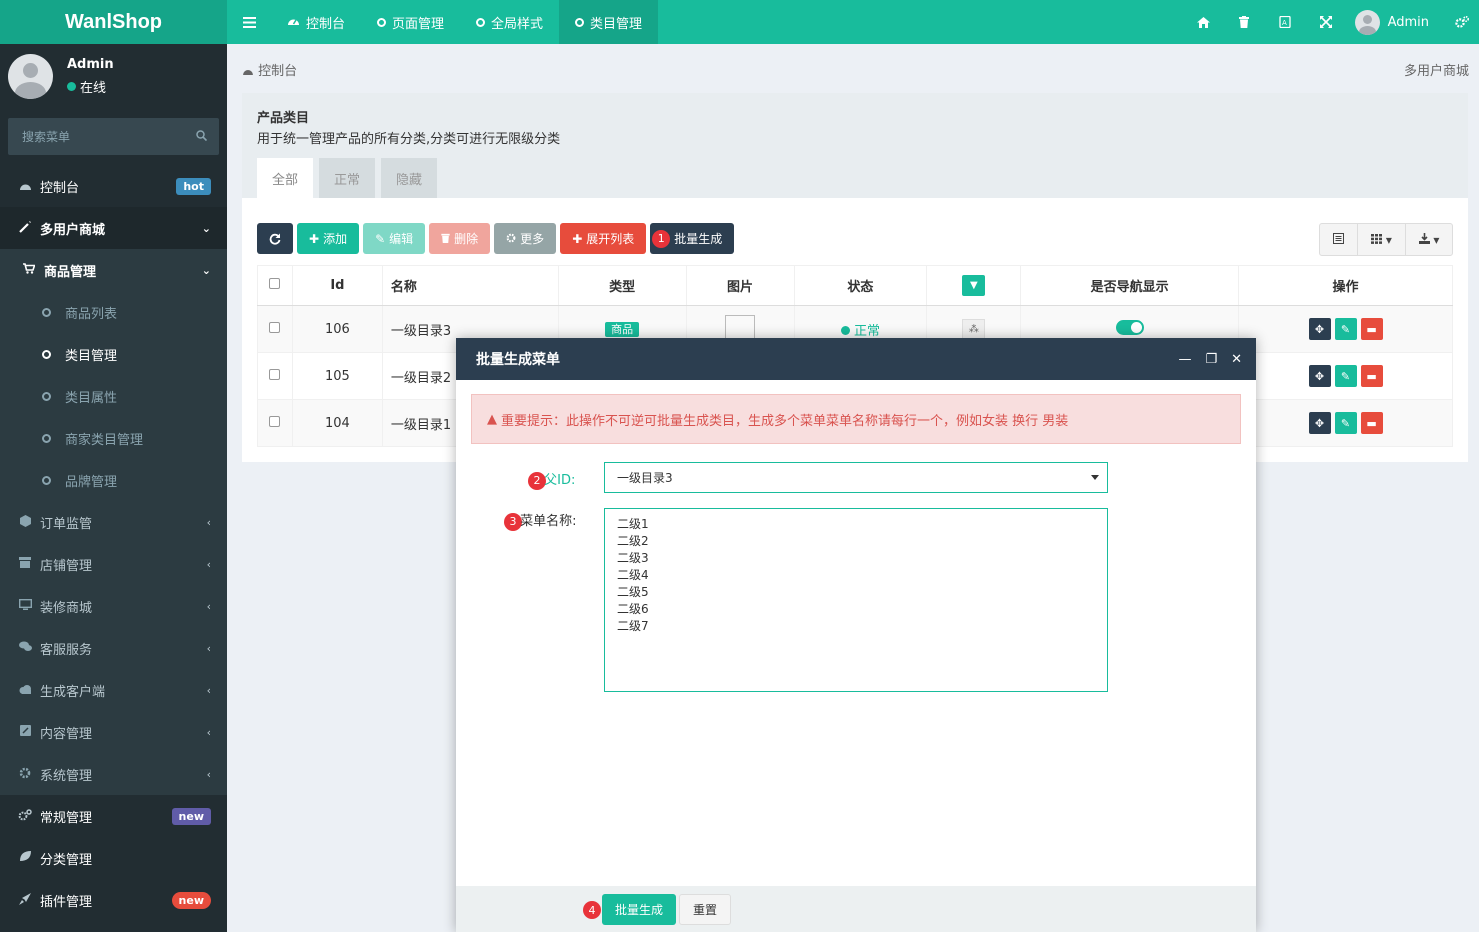 The height and width of the screenshot is (932, 1479). What do you see at coordinates (25, 774) in the screenshot?
I see `gear-icon` at bounding box center [25, 774].